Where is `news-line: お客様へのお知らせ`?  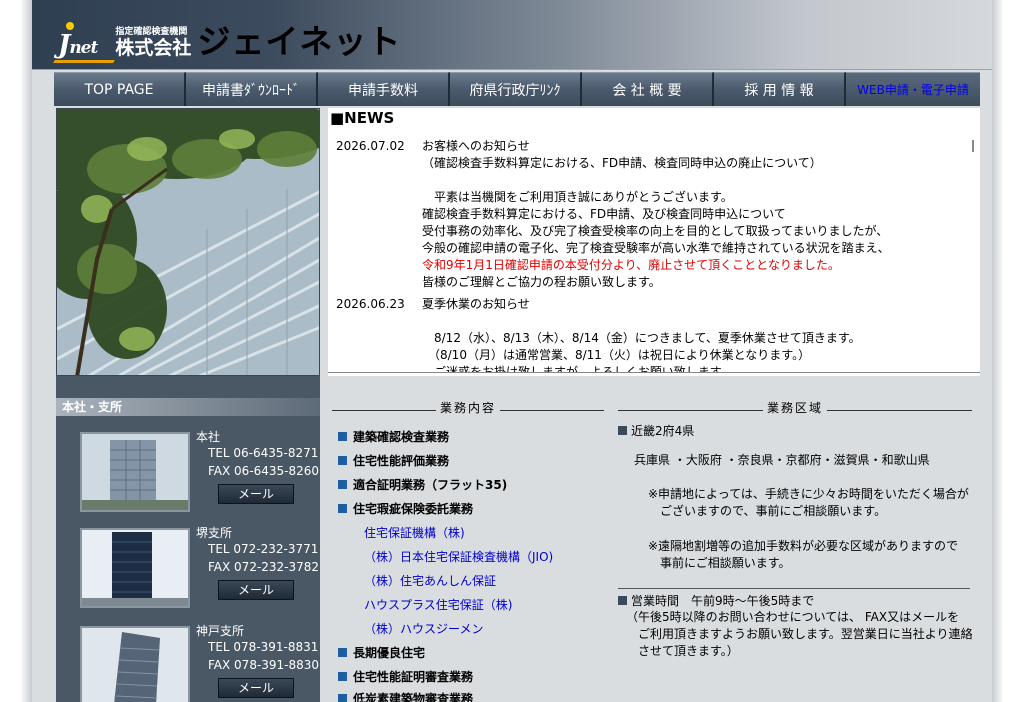
news-line: お客様へのお知らせ is located at coordinates (476, 146).